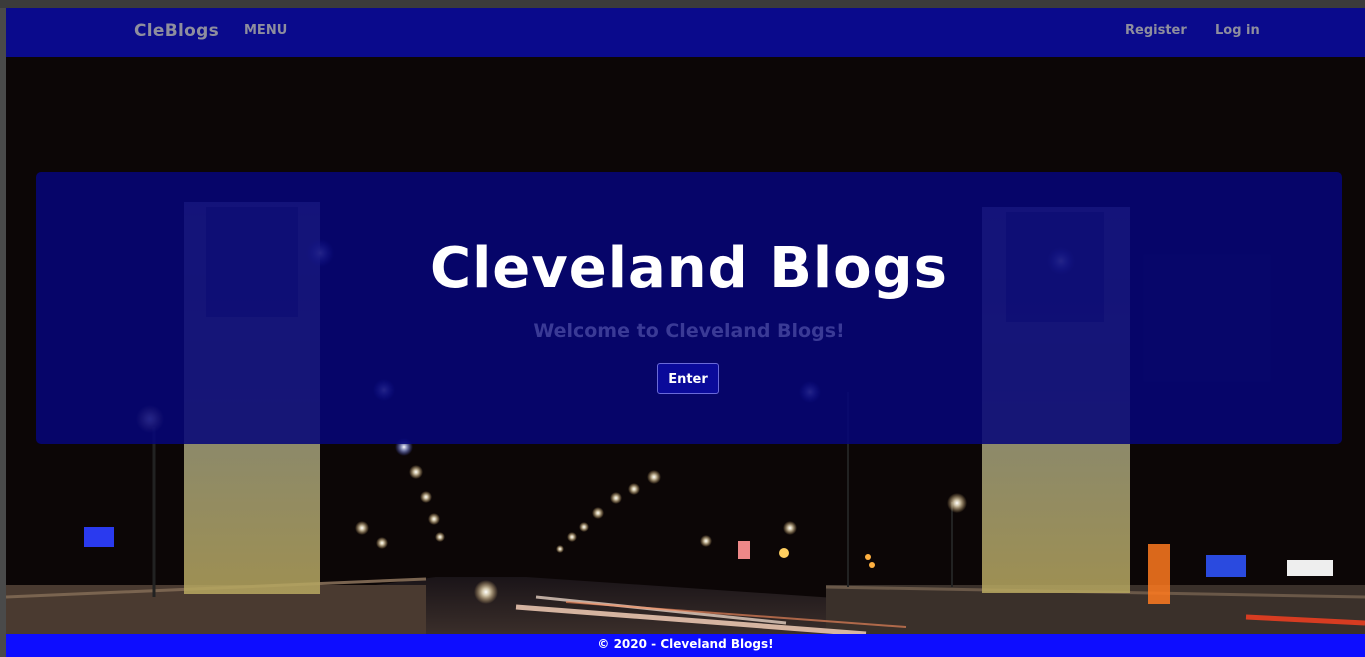 The image size is (1365, 657). What do you see at coordinates (682, 4) in the screenshot?
I see `browser-top-strip` at bounding box center [682, 4].